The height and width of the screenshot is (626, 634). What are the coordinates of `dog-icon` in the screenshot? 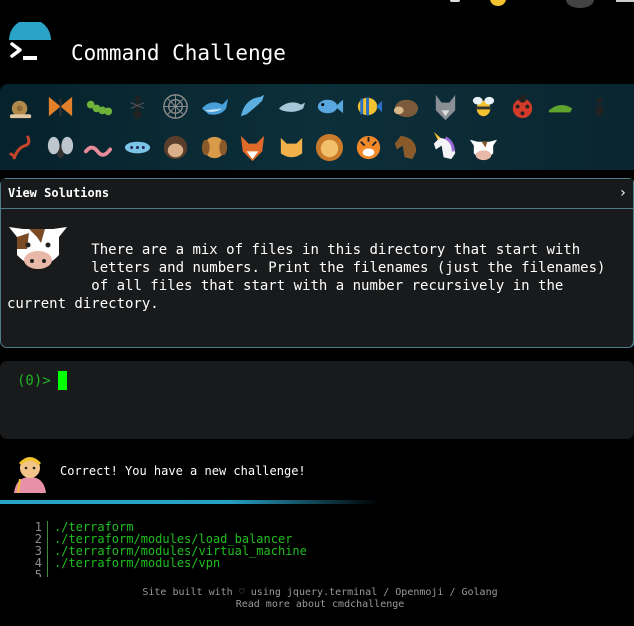 It's located at (214, 147).